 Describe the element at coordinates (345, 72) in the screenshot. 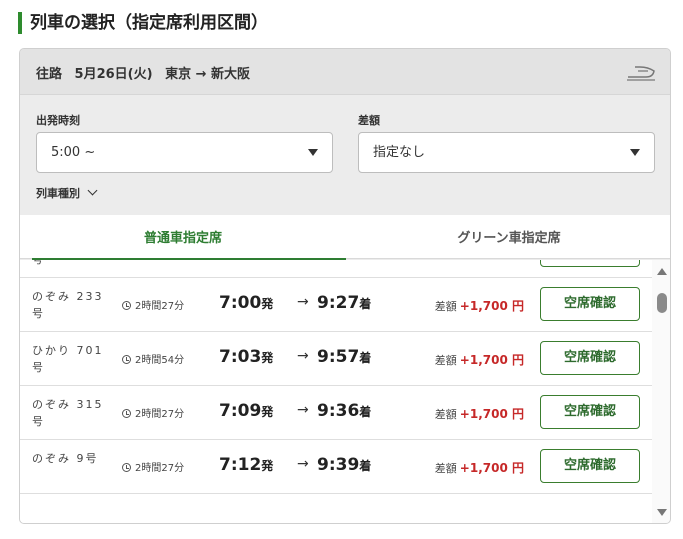

I see `route-summary-bar: 往路 5月26日(火) 東京 → 新大阪` at that location.